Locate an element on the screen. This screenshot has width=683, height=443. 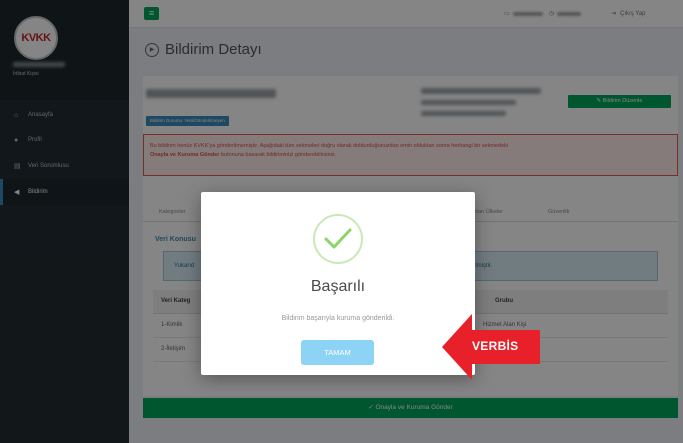
success-check-icon is located at coordinates (338, 239).